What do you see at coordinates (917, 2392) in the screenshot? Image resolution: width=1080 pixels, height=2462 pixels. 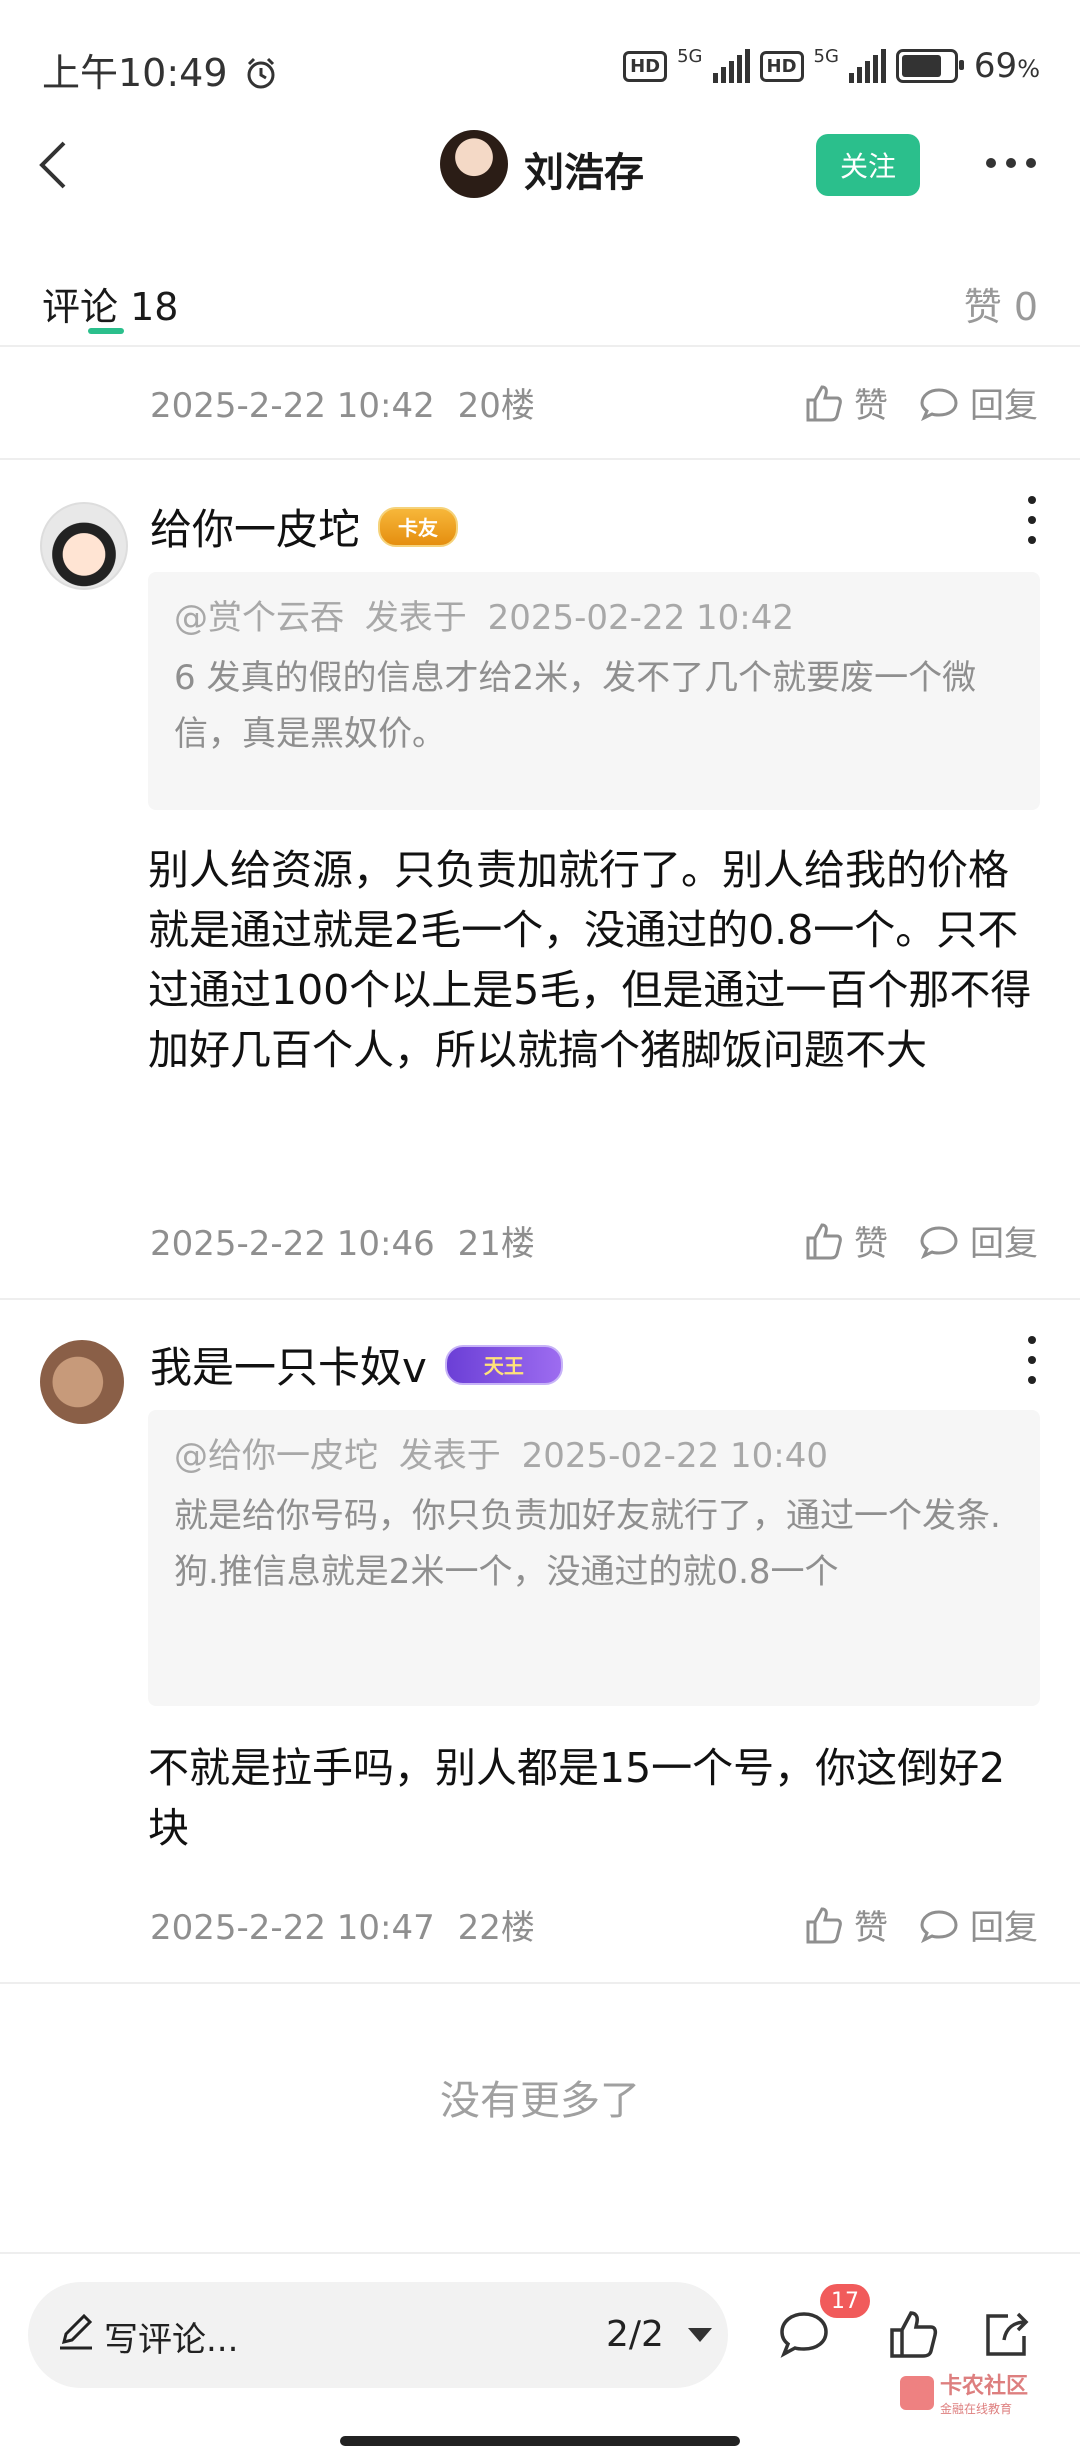 I see `watermark-icon` at bounding box center [917, 2392].